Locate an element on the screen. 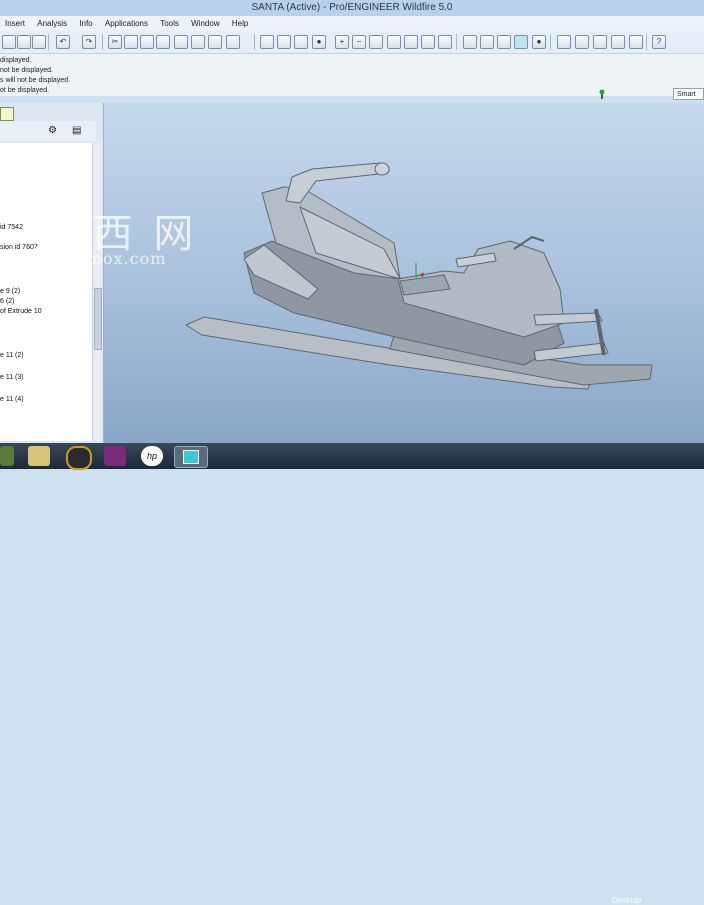 The width and height of the screenshot is (704, 905). saved-views-icon is located at coordinates (411, 42).